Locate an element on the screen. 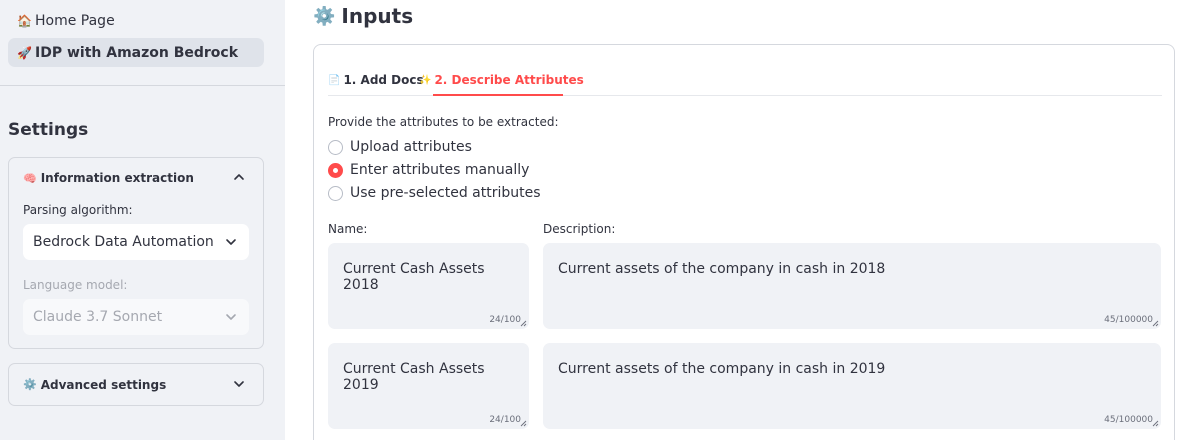 Image resolution: width=1183 pixels, height=440 pixels. nav-item-idp: 🚀 IDP with Amazon Bedrock is located at coordinates (136, 52).